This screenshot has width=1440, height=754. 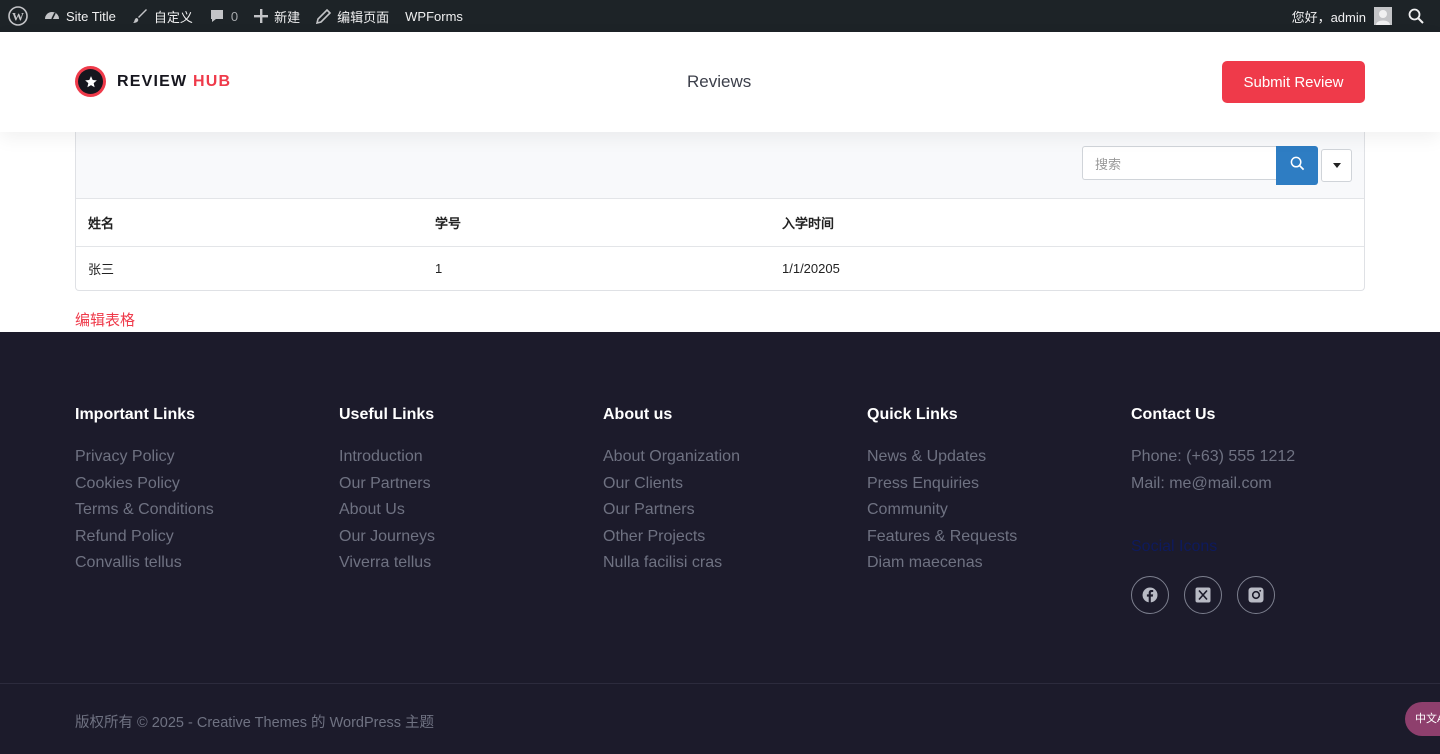 What do you see at coordinates (144, 563) in the screenshot?
I see `footer-link: Convallis tellus` at bounding box center [144, 563].